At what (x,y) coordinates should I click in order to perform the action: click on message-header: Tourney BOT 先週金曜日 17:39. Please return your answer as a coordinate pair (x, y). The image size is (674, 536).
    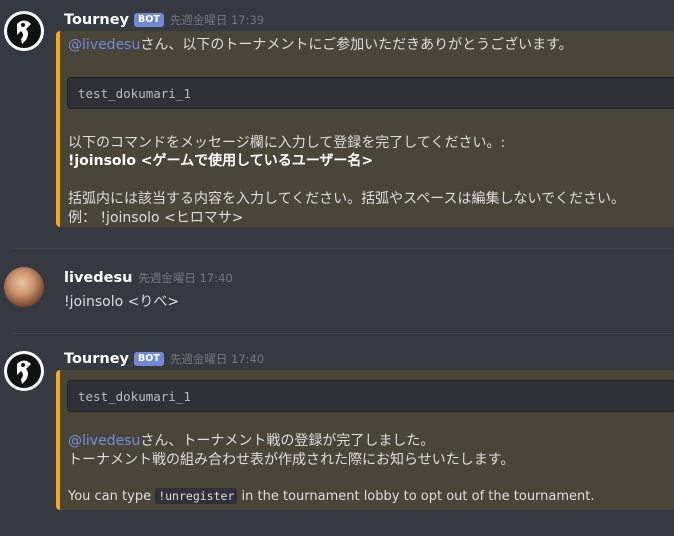
    Looking at the image, I should click on (164, 20).